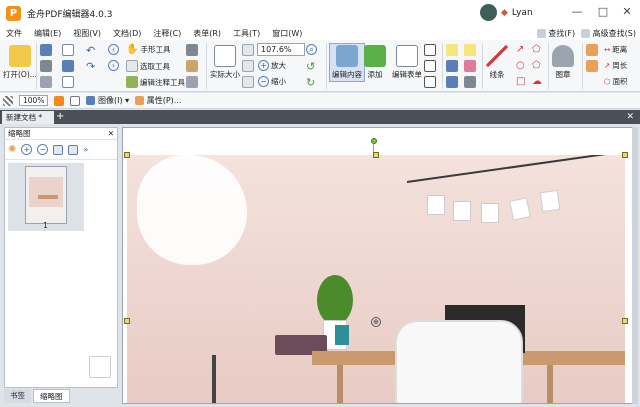 This screenshot has height=407, width=640. I want to click on eraser-button, so click(592, 50).